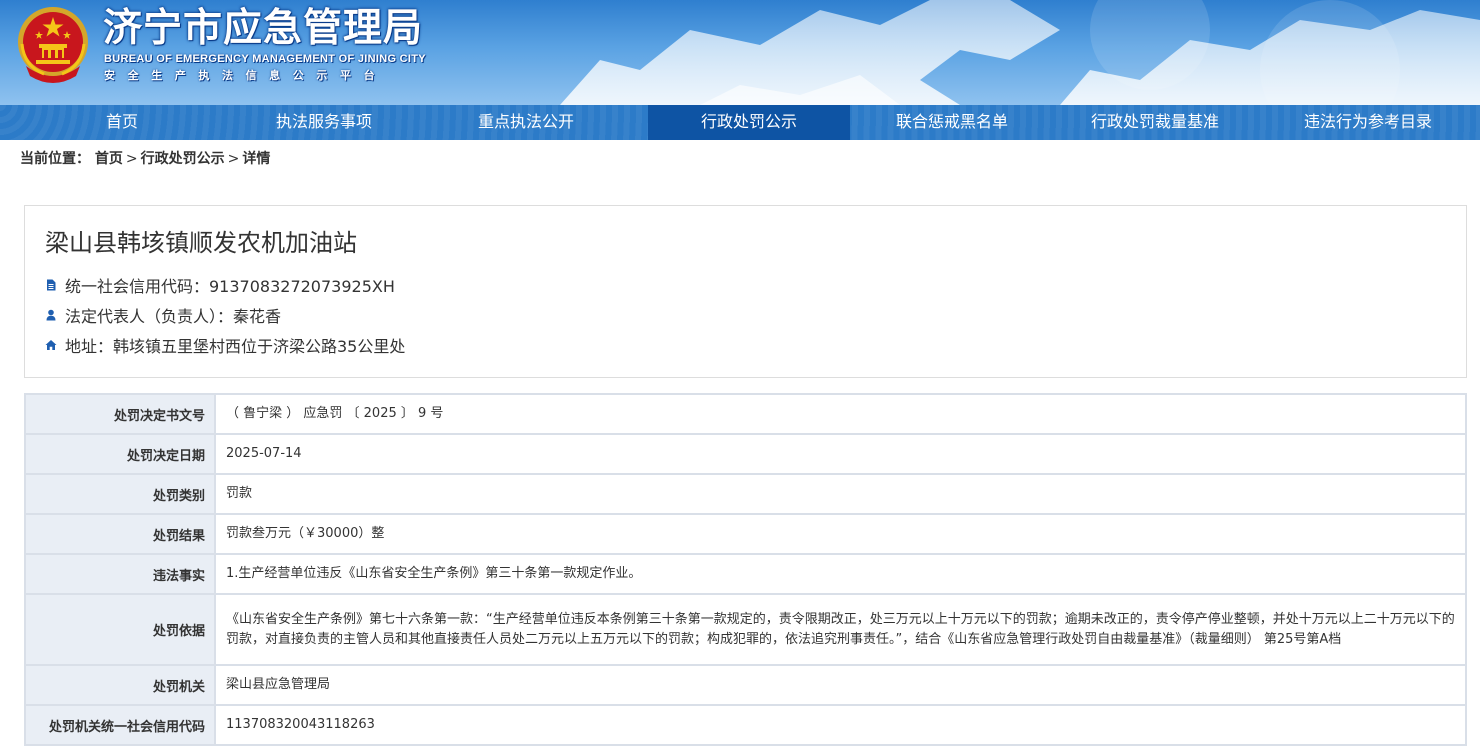 This screenshot has height=755, width=1480. What do you see at coordinates (840, 414) in the screenshot?
I see `row-value: （ 鲁宁梁 ） 应急罚 〔 2025 〕 9 号` at bounding box center [840, 414].